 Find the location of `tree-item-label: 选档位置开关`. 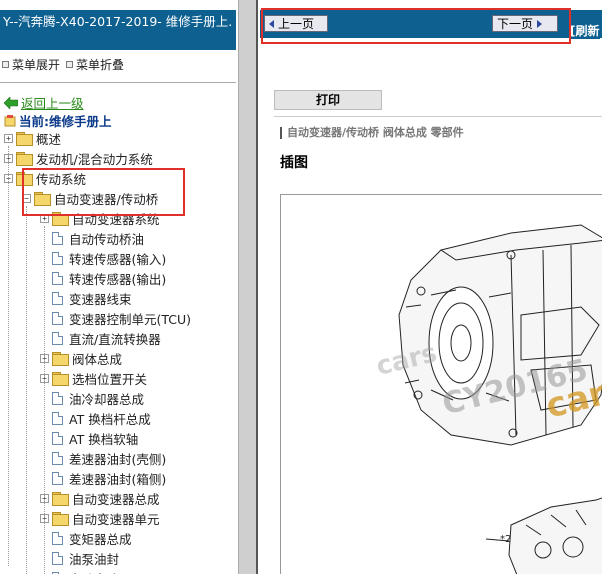

tree-item-label: 选档位置开关 is located at coordinates (110, 379).